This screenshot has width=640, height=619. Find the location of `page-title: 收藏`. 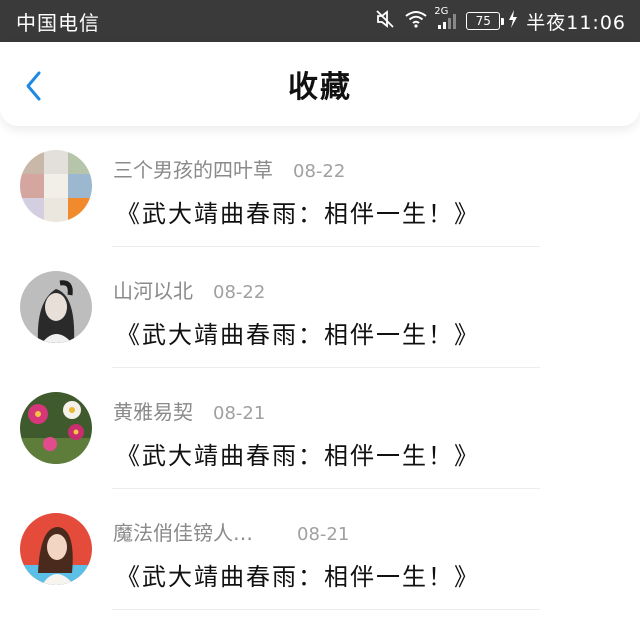

page-title: 收藏 is located at coordinates (320, 87).